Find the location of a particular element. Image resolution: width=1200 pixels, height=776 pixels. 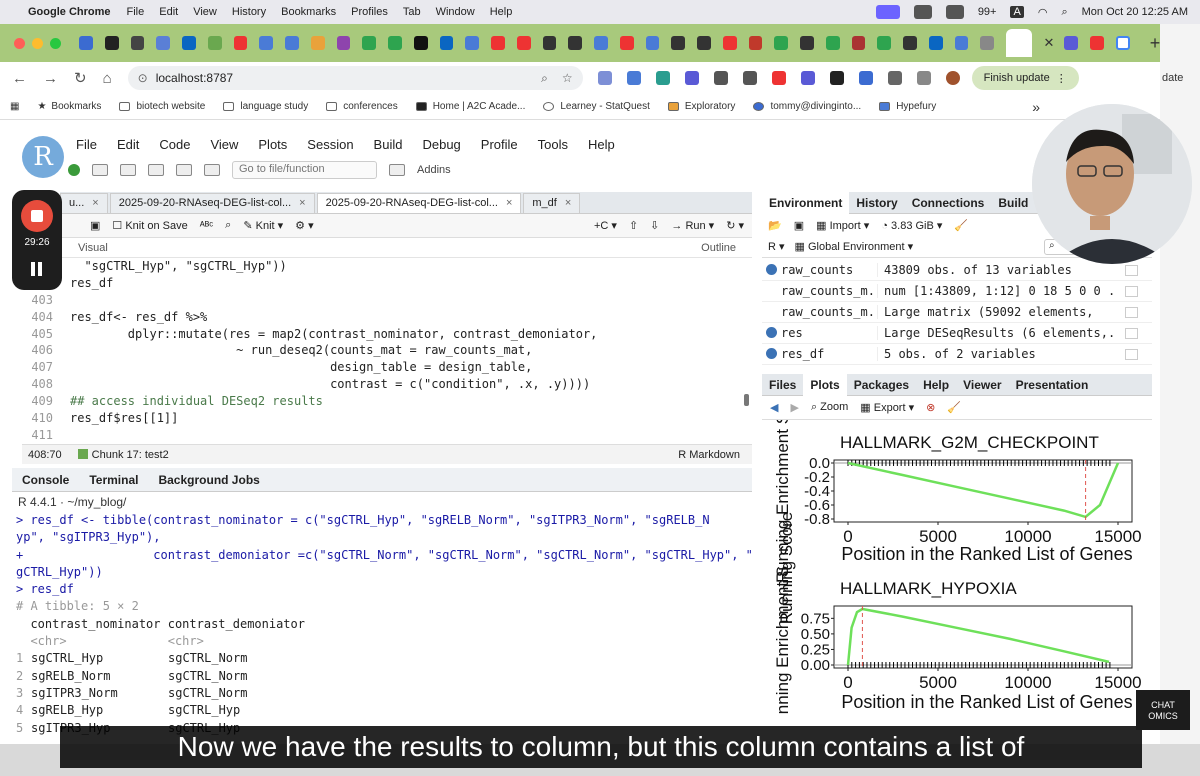

pause-recording-button is located at coordinates (37, 269).